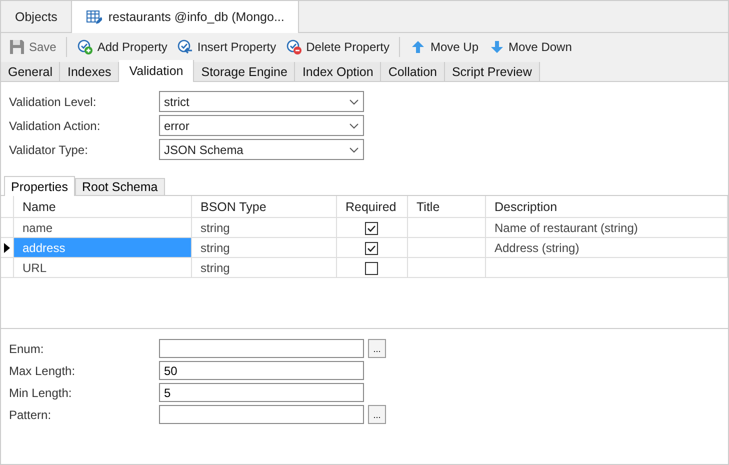 The height and width of the screenshot is (465, 729). I want to click on column-header: Title, so click(446, 207).